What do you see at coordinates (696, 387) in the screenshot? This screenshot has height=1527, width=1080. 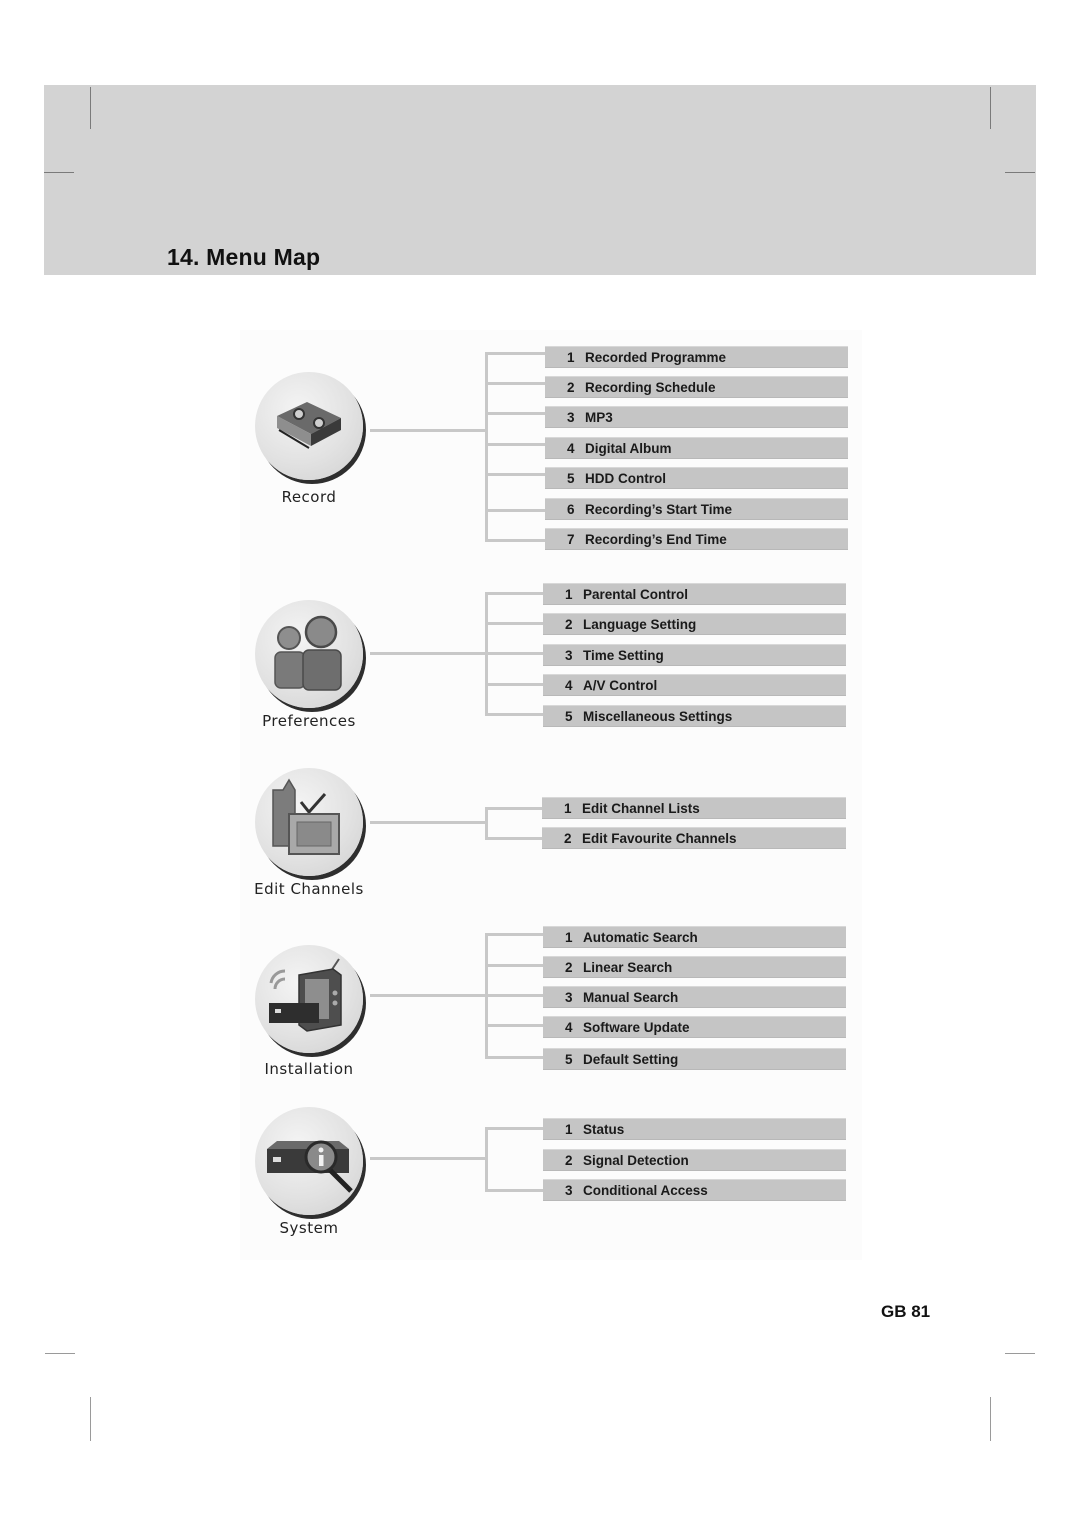 I see `menu-item-recording-schedule: 2 Recording Schedule` at bounding box center [696, 387].